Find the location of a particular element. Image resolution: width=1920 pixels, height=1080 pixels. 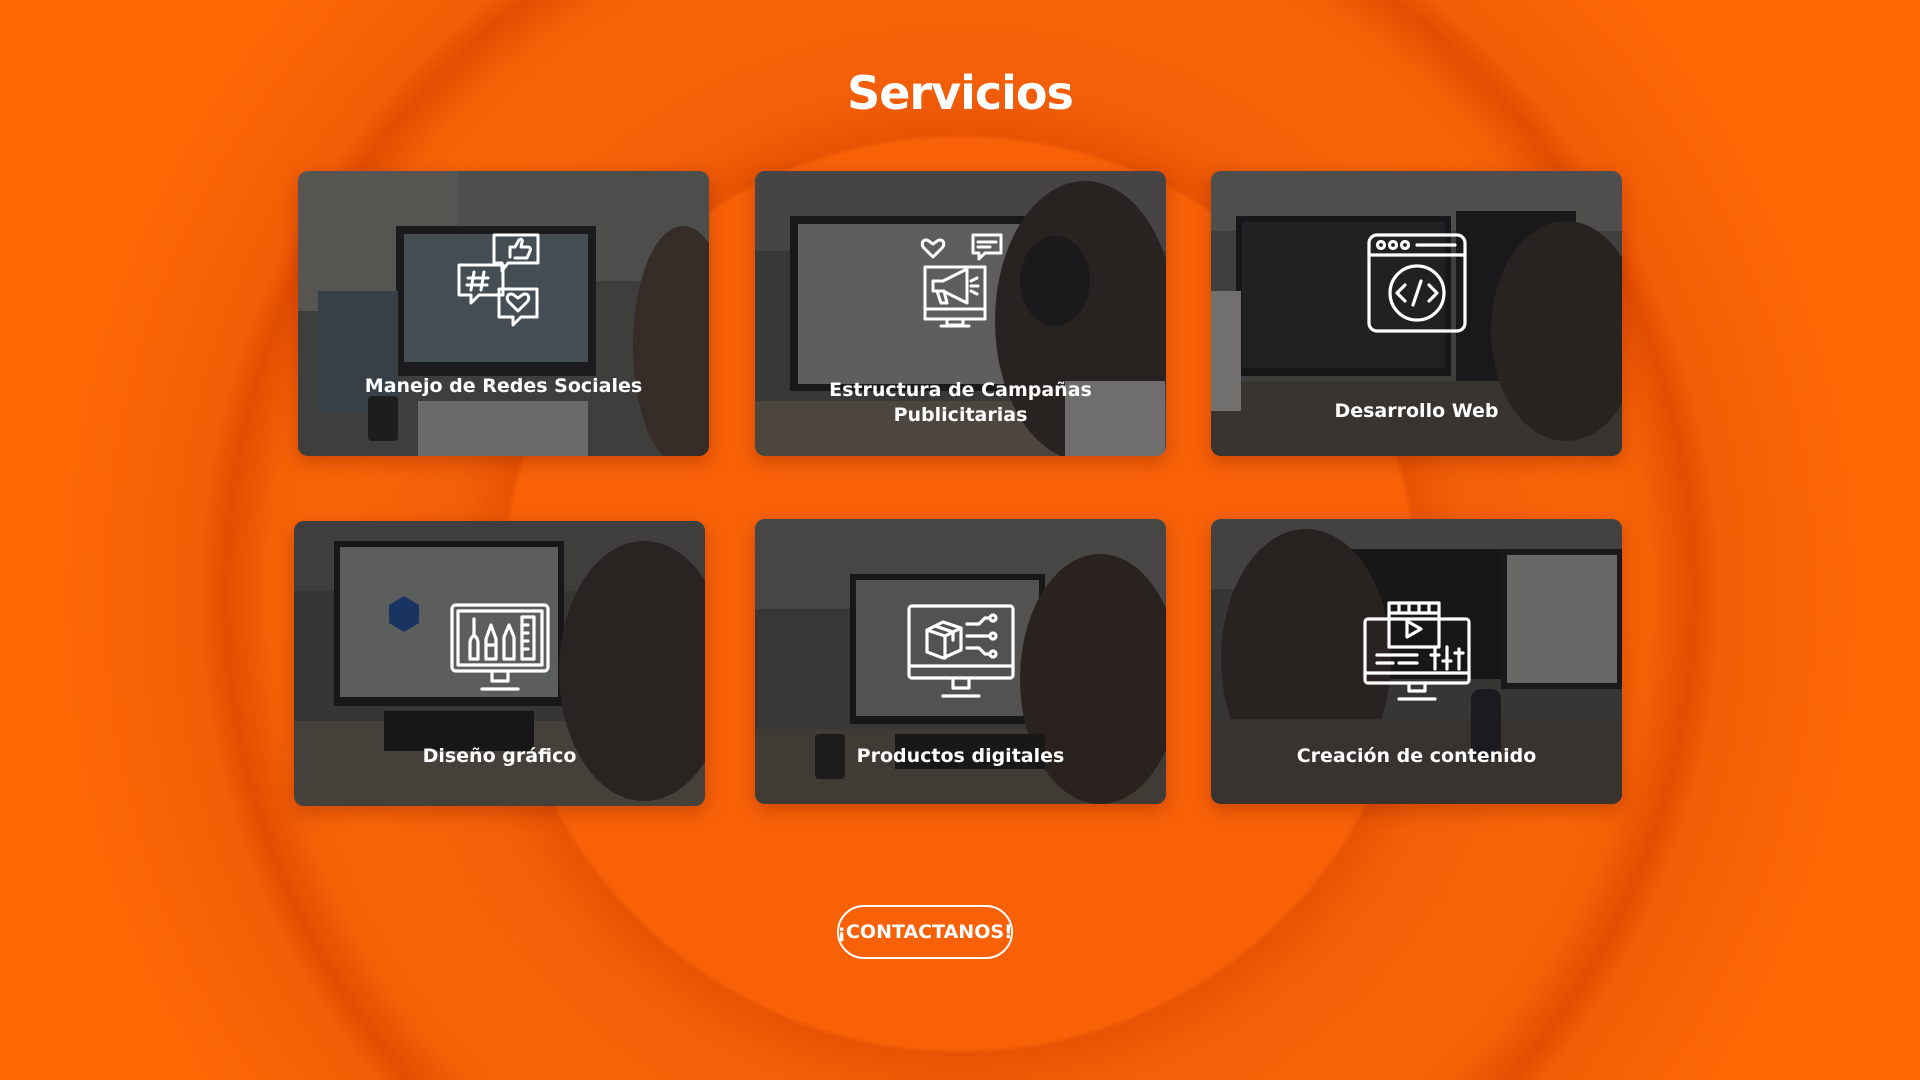

service-card-content-creation: Creación de contenido is located at coordinates (1416, 661).